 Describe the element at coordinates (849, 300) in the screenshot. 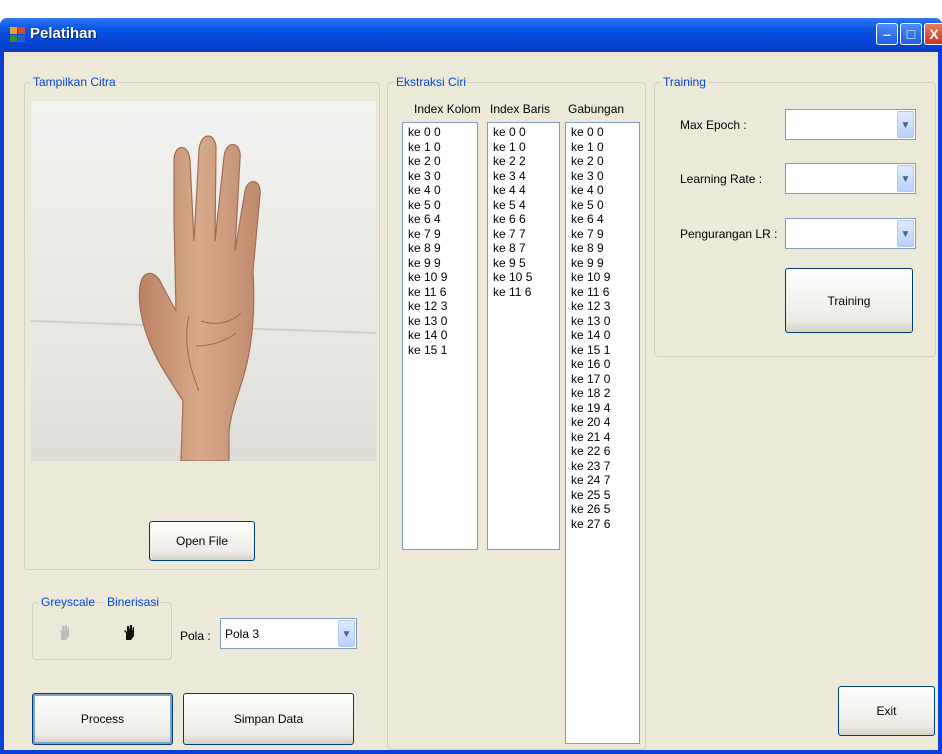

I see `training-button: Training` at that location.